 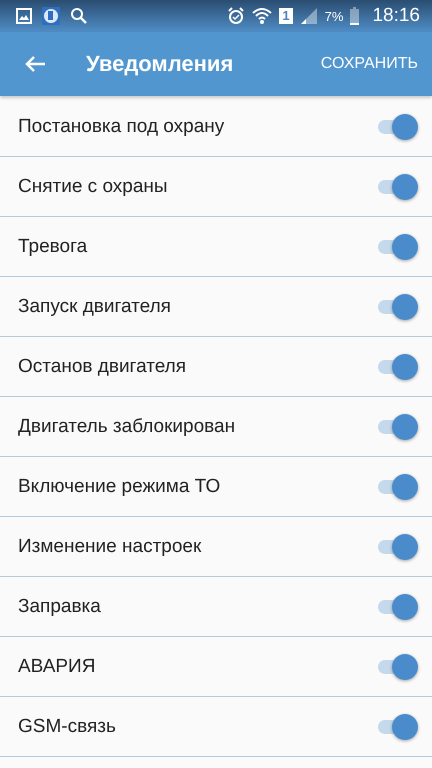 What do you see at coordinates (121, 127) in the screenshot?
I see `setting-label: Постановка под охрану` at bounding box center [121, 127].